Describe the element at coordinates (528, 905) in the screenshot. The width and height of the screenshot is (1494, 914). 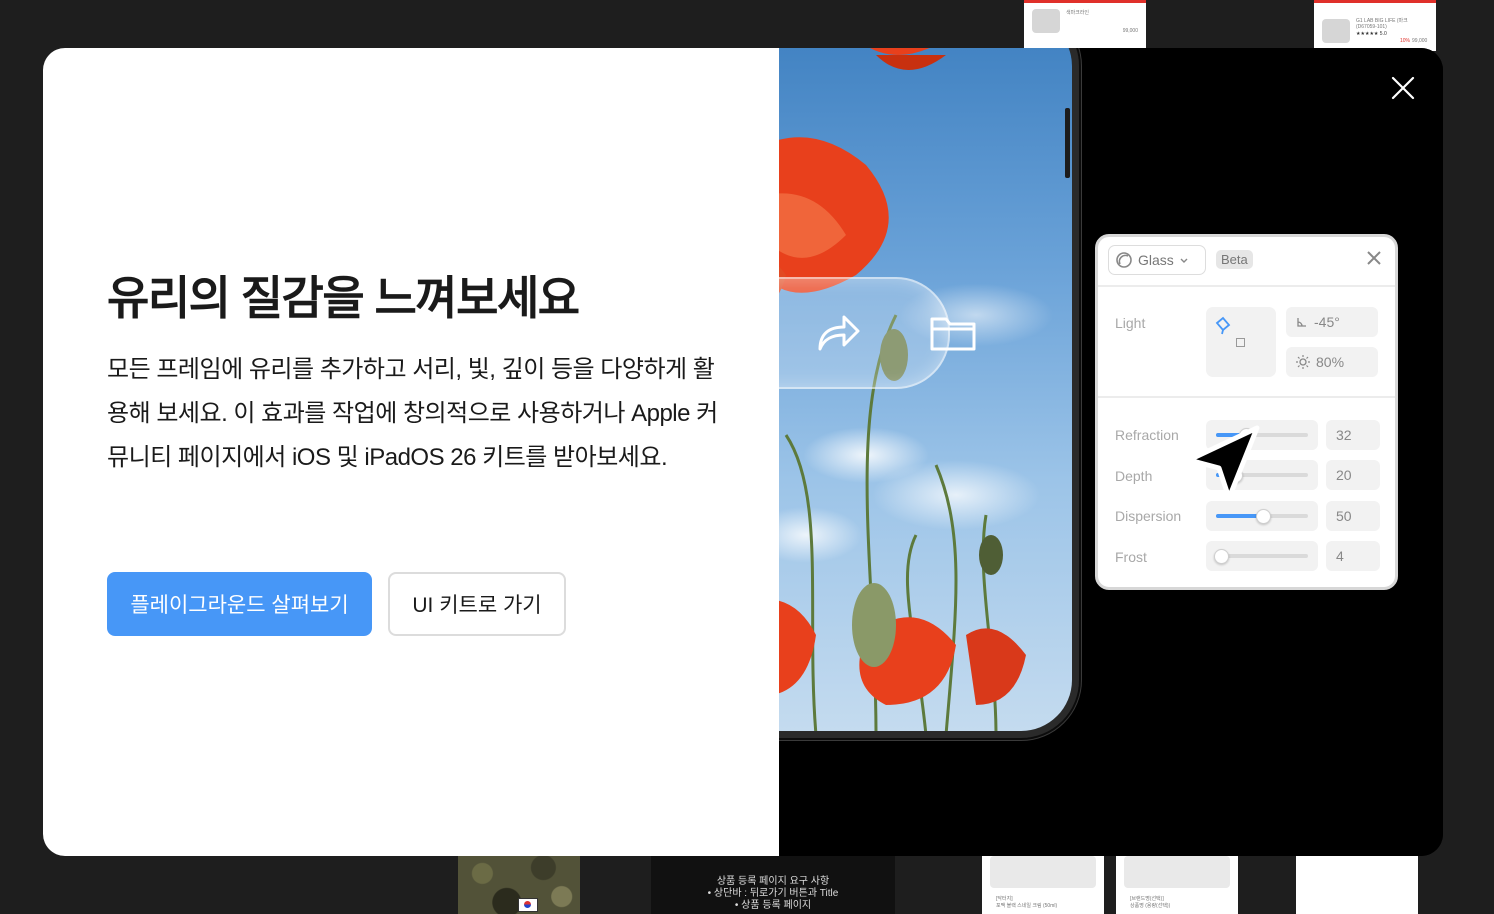
I see `flag-patch` at that location.